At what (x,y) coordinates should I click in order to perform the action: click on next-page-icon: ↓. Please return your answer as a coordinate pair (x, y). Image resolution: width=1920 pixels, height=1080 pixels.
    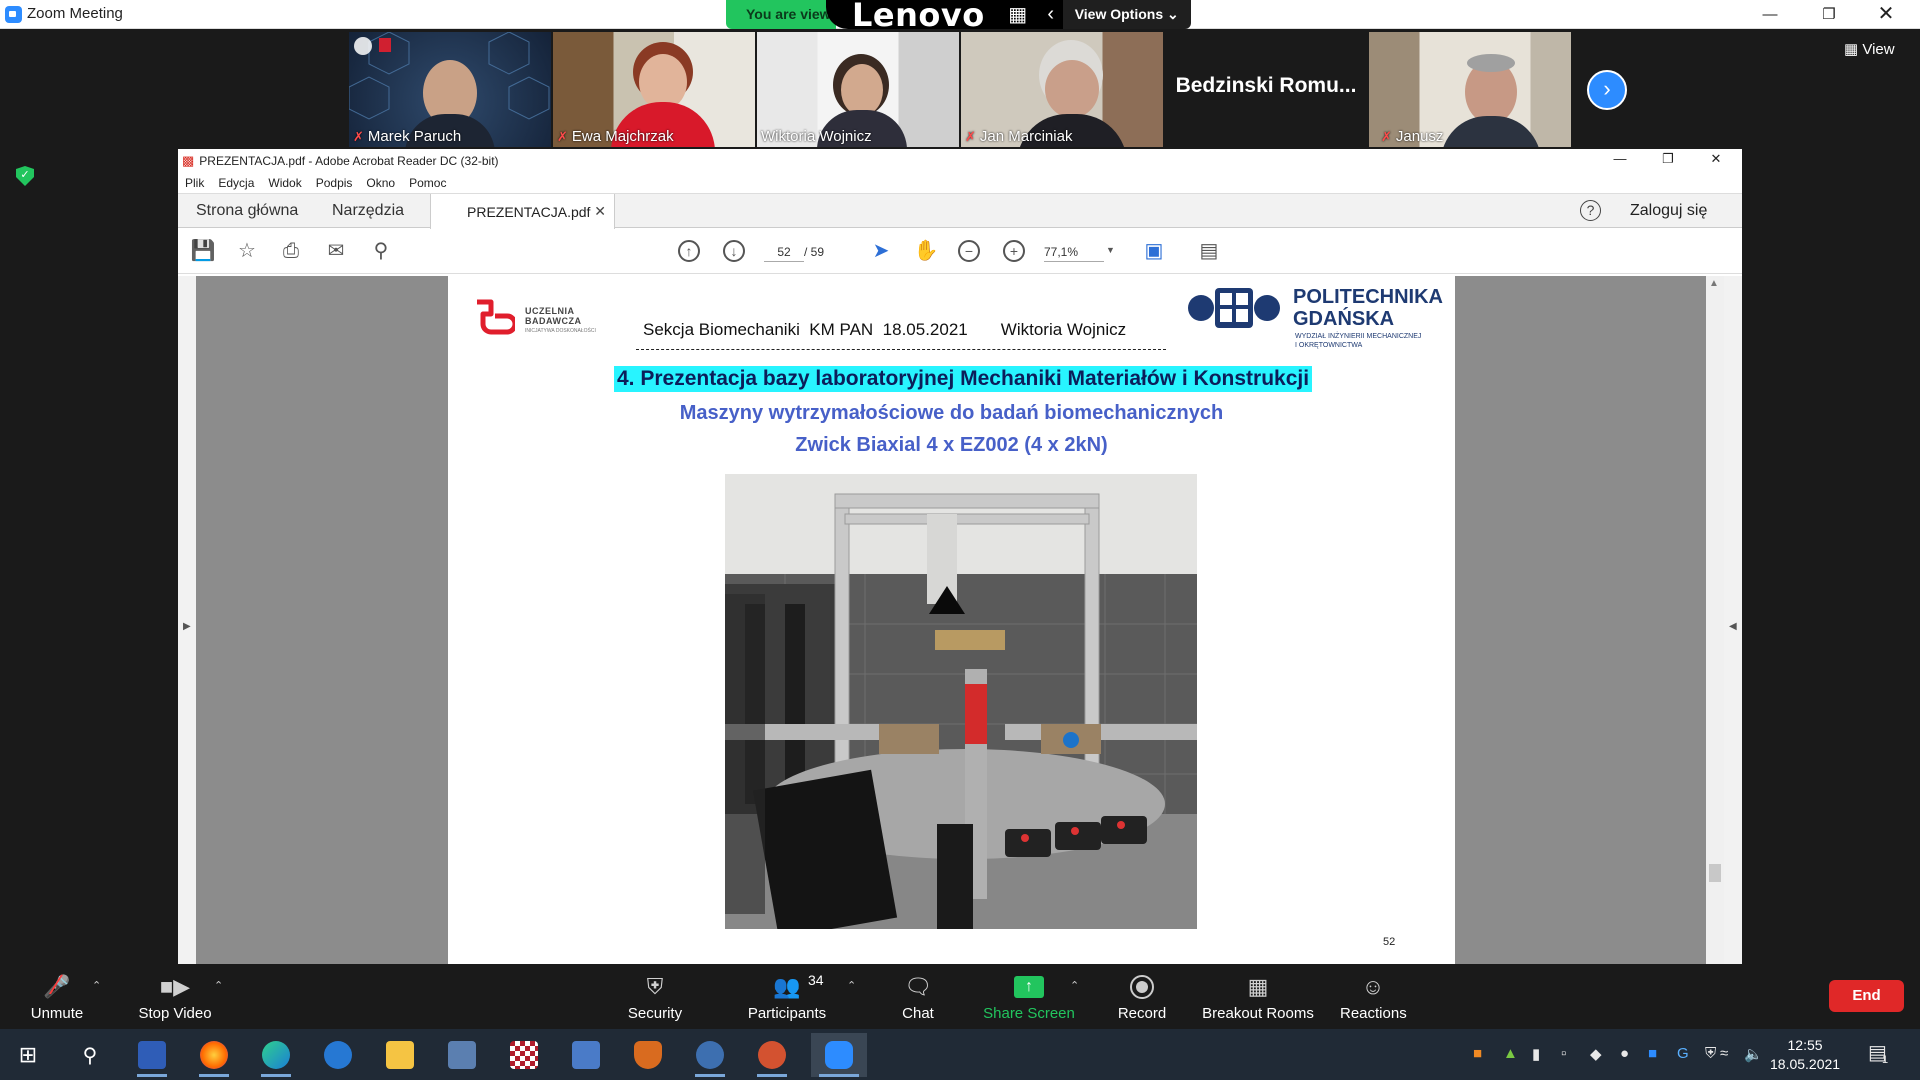
    Looking at the image, I should click on (734, 251).